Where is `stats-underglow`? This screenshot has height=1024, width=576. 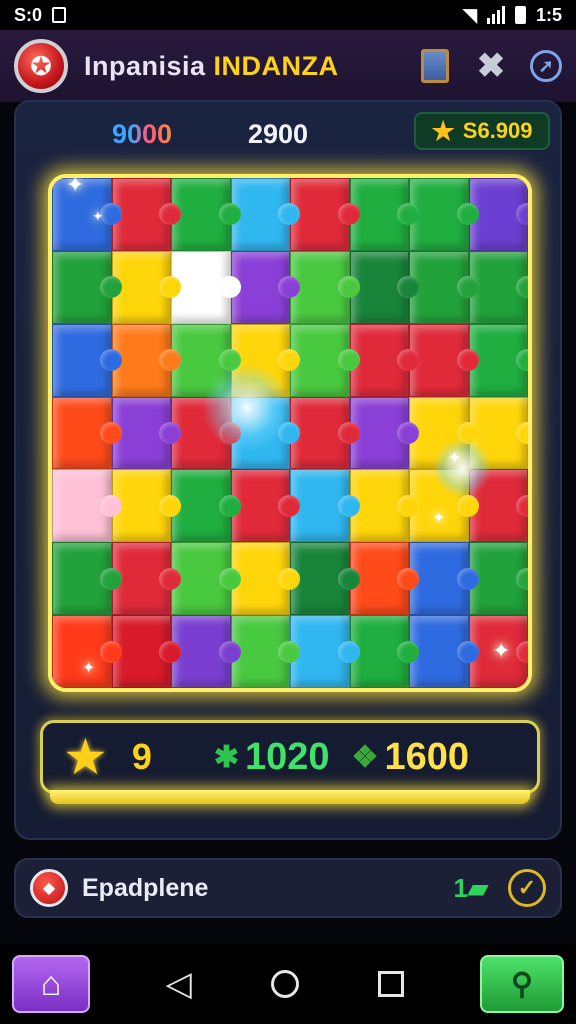 stats-underglow is located at coordinates (290, 797).